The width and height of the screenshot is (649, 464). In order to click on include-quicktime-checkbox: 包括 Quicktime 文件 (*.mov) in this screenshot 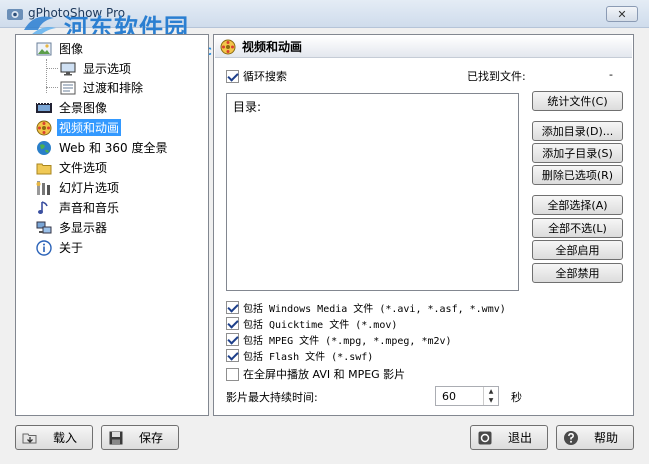, I will do `click(311, 323)`.